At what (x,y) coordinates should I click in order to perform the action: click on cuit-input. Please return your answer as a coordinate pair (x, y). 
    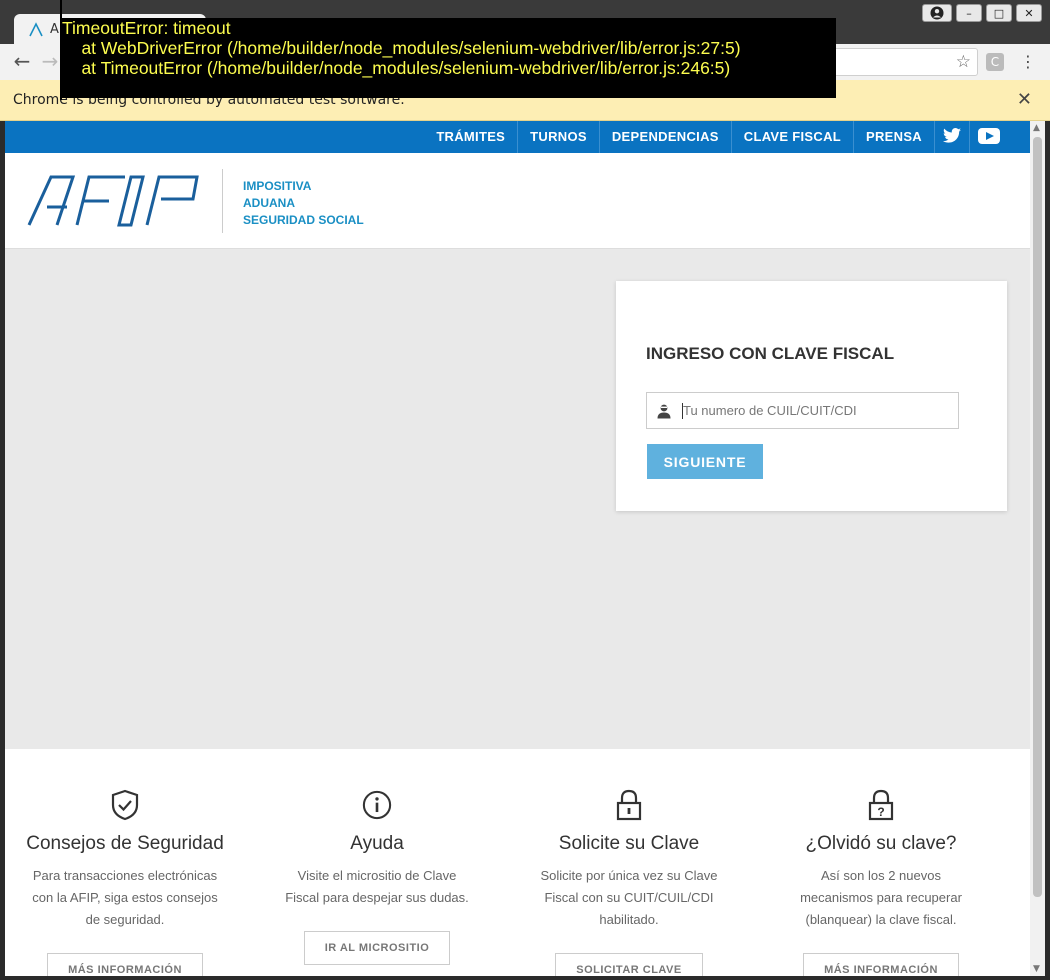
    Looking at the image, I should click on (817, 410).